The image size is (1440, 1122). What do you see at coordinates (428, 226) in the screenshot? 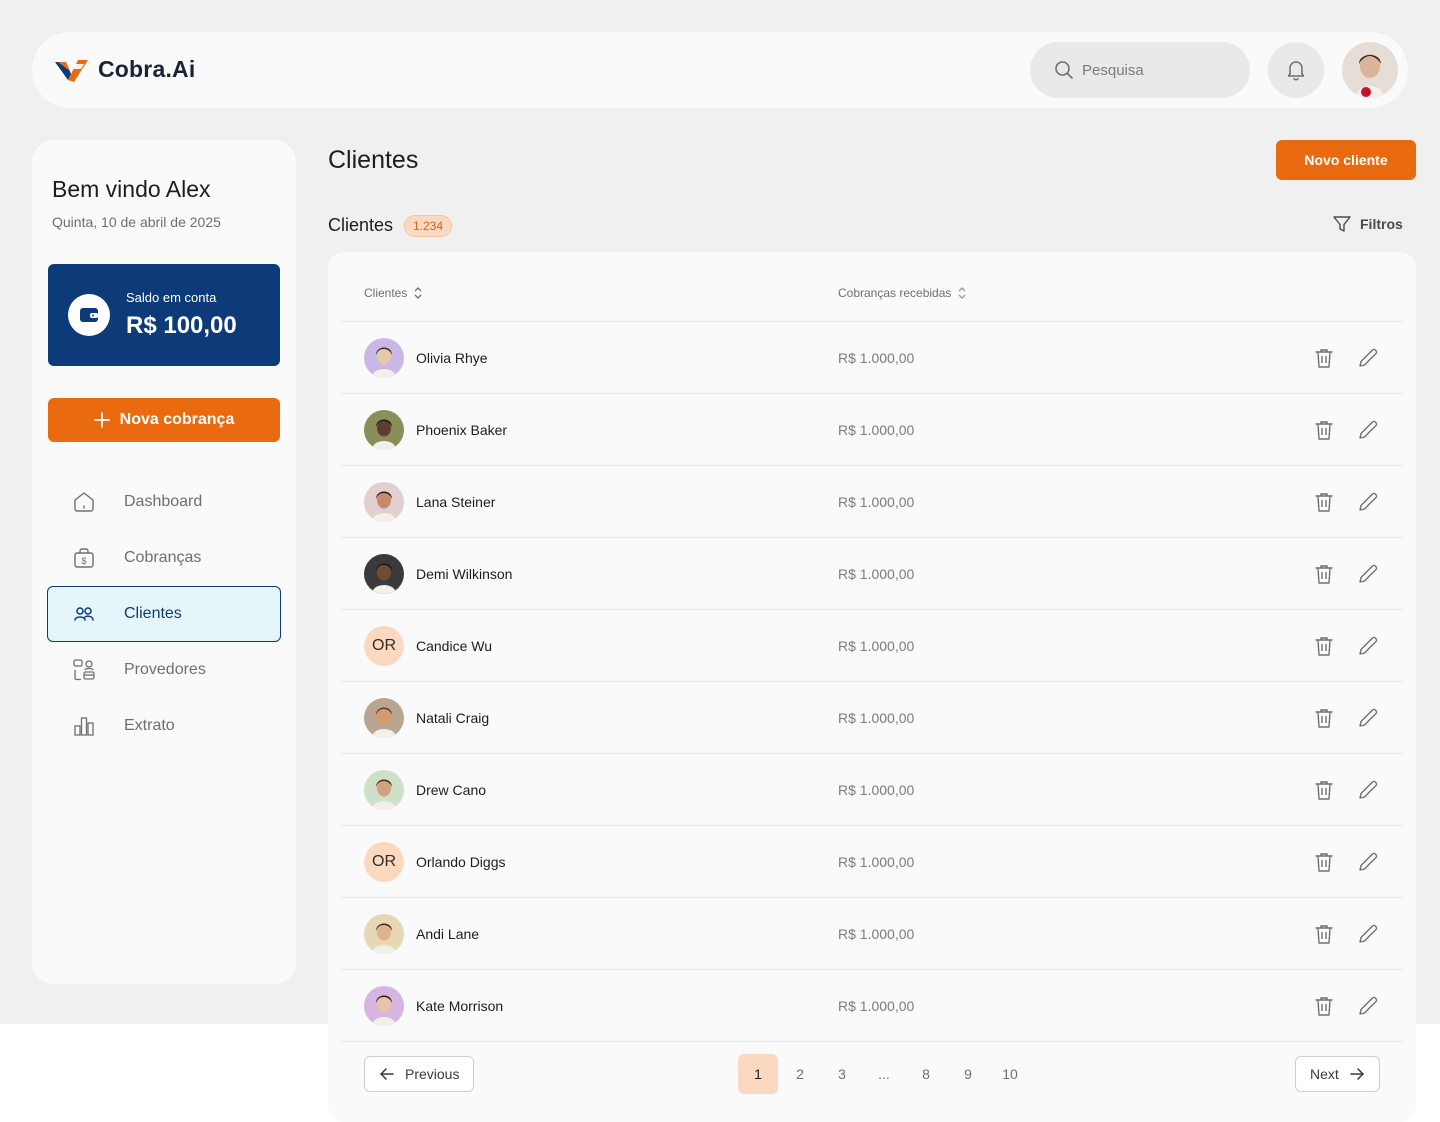
I see `count-badge: 1.234` at bounding box center [428, 226].